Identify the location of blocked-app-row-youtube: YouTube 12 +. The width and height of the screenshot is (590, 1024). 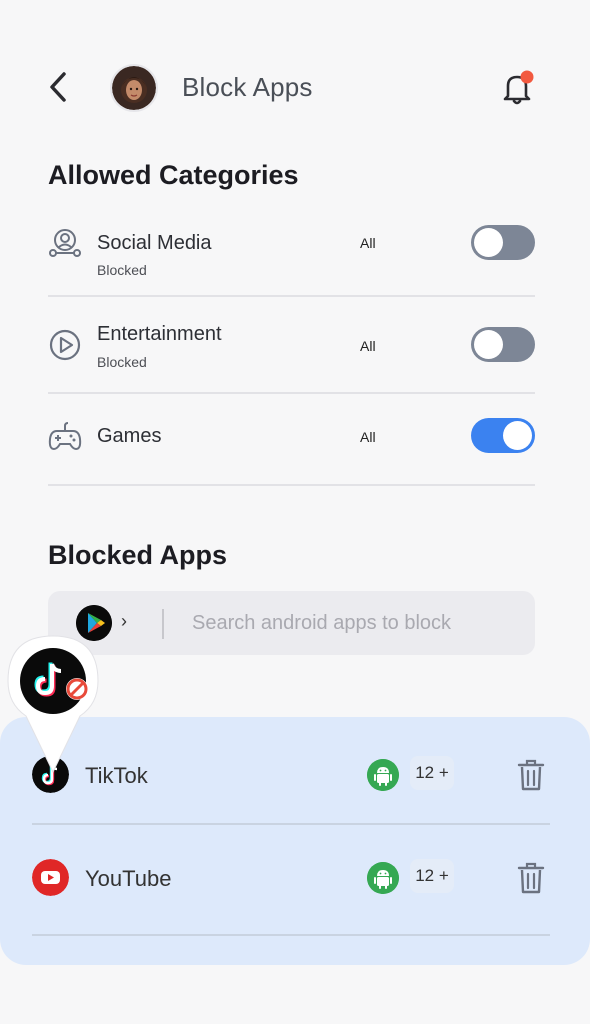
(291, 878).